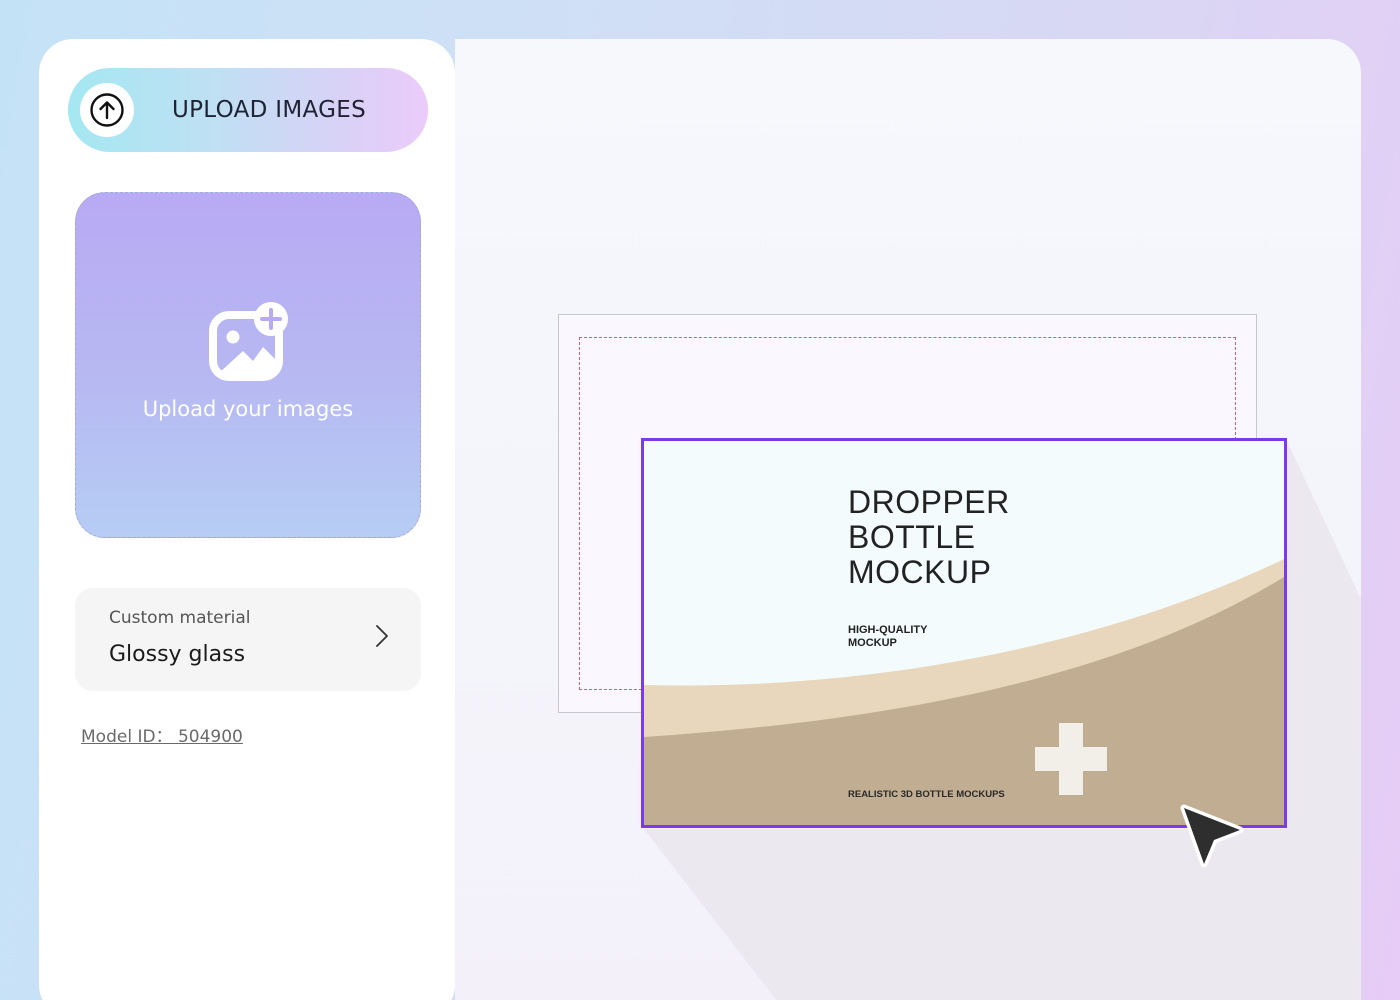 Image resolution: width=1400 pixels, height=1000 pixels. What do you see at coordinates (929, 502) in the screenshot?
I see `label-title-line: DROPPER` at bounding box center [929, 502].